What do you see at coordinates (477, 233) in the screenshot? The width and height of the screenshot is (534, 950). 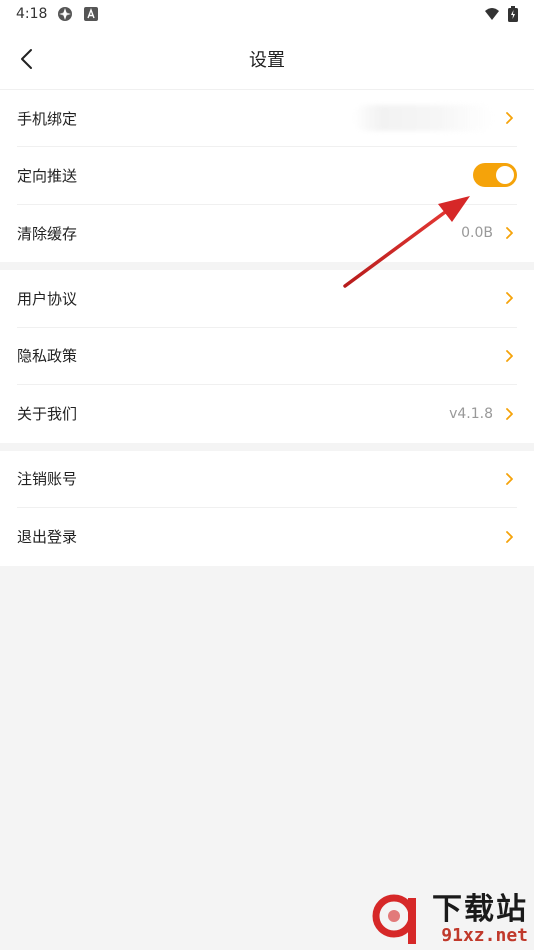 I see `cache-size-value: 0.0B` at bounding box center [477, 233].